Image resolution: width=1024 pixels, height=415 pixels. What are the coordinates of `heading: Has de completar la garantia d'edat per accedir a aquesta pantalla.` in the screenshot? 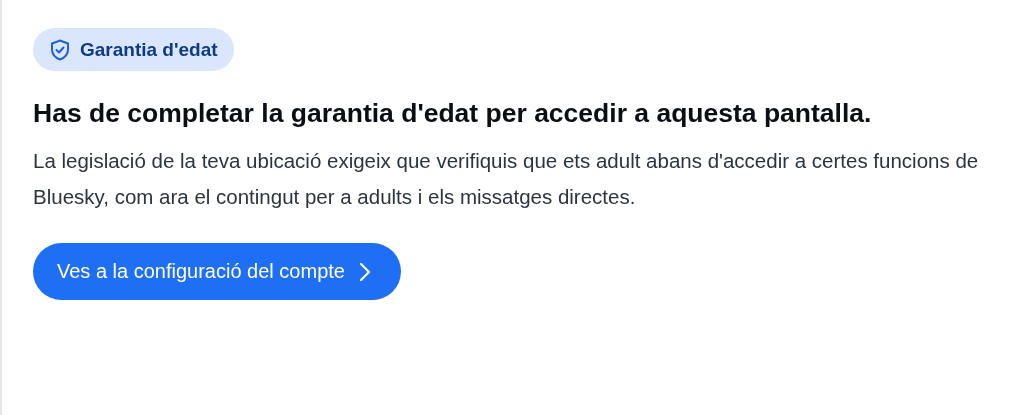 It's located at (452, 113).